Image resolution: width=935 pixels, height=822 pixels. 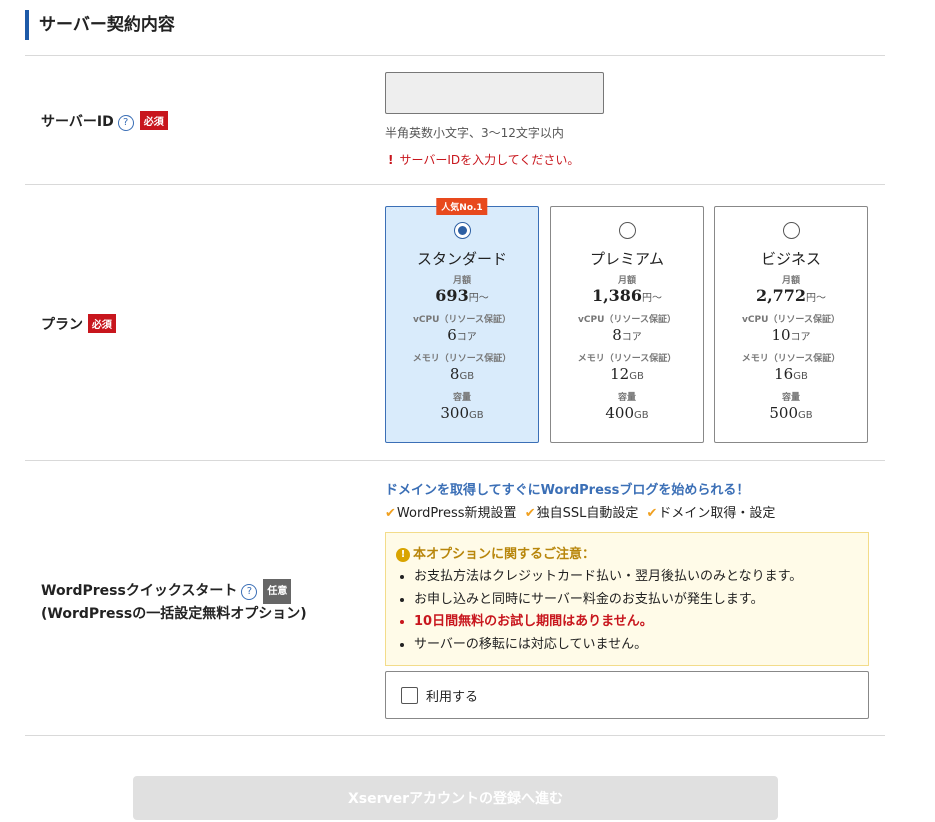 What do you see at coordinates (790, 259) in the screenshot?
I see `plan-name: ビジネス` at bounding box center [790, 259].